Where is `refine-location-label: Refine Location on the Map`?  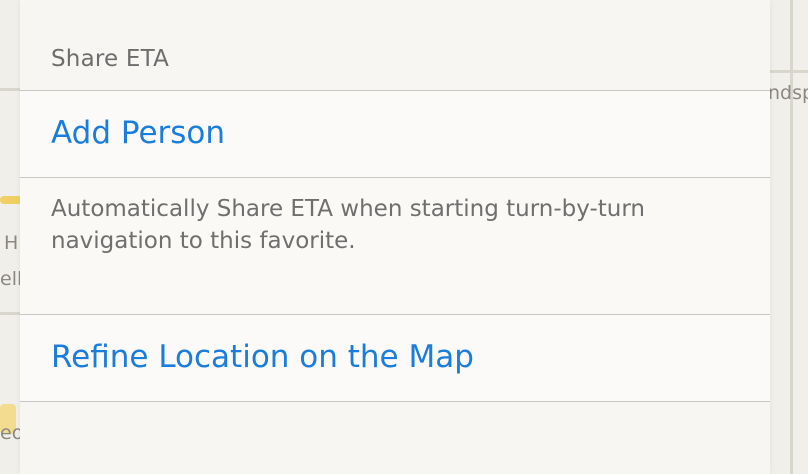
refine-location-label: Refine Location on the Map is located at coordinates (262, 357).